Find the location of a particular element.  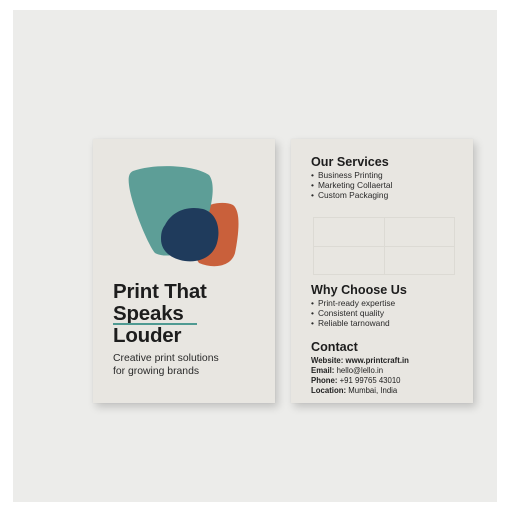

contact-title: Contact is located at coordinates (334, 347).